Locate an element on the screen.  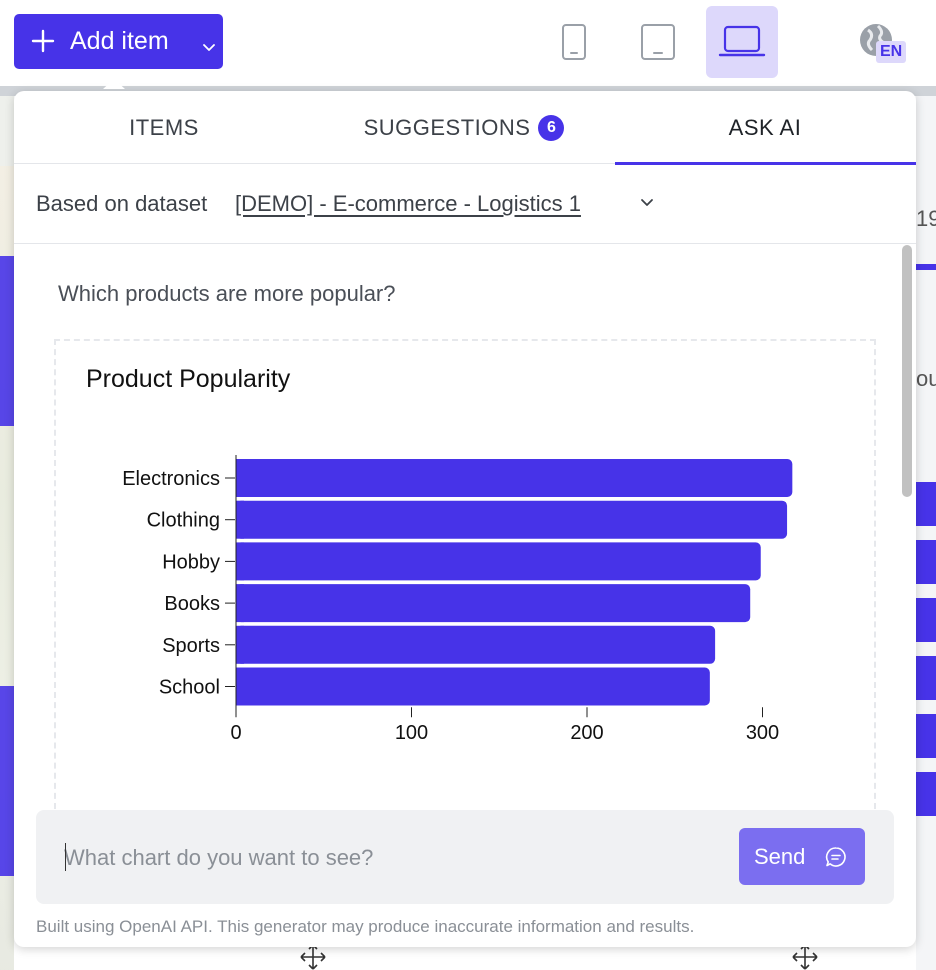
panel-tabs: ITEMS SUGGESTIONS 6 ASK AI is located at coordinates (465, 128).